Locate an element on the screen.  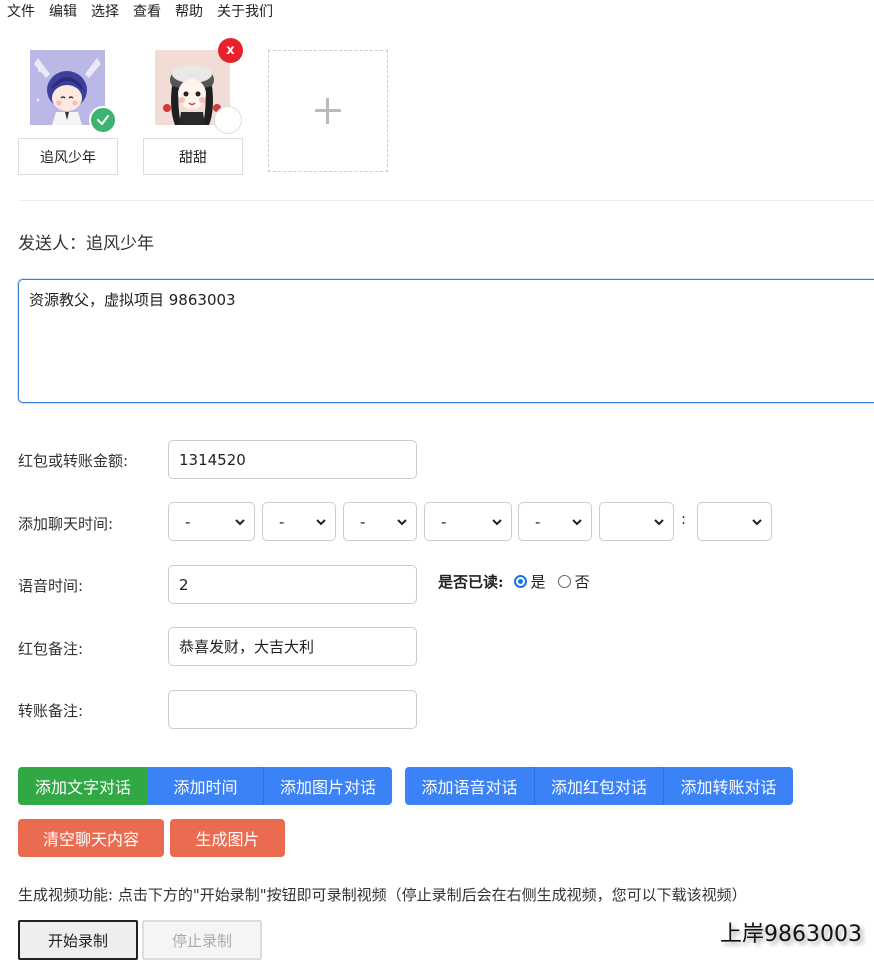
add-image-button: 添加图片对话 is located at coordinates (328, 786).